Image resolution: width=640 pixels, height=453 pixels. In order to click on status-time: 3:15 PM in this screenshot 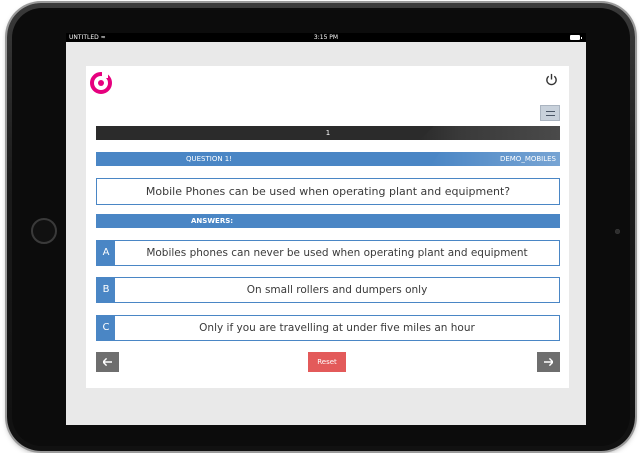, I will do `click(326, 37)`.